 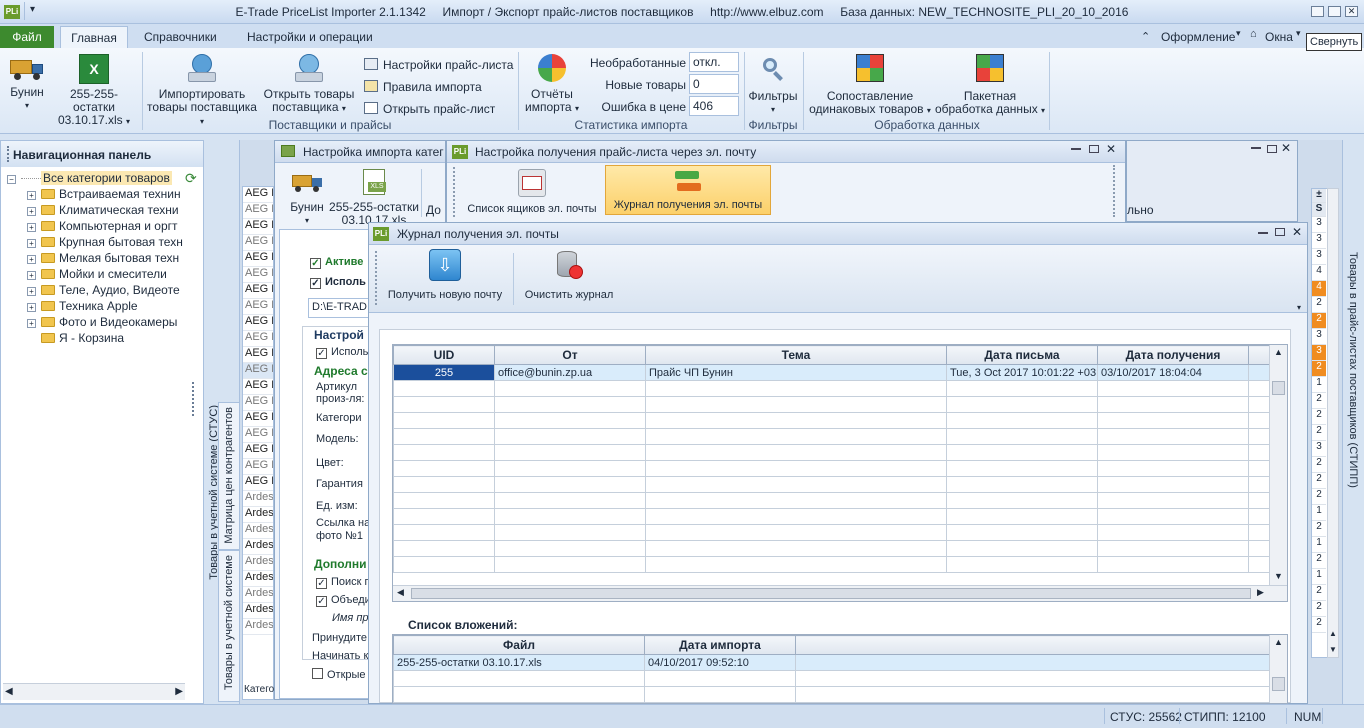 What do you see at coordinates (1299, 307) in the screenshot?
I see `chevron-down-icon: ▾` at bounding box center [1299, 307].